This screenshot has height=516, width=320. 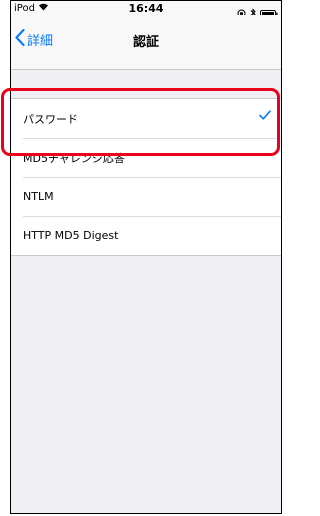 I want to click on option-label: パスワード, so click(x=50, y=119).